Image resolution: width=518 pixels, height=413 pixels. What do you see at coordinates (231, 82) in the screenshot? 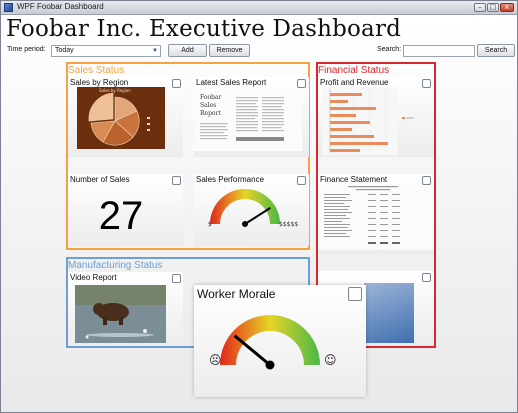
I see `tile-title: Latest Sales Report` at bounding box center [231, 82].